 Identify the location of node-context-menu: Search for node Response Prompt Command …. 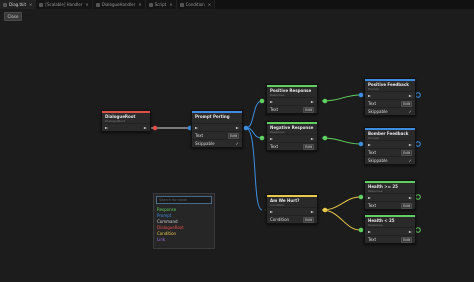
(184, 221).